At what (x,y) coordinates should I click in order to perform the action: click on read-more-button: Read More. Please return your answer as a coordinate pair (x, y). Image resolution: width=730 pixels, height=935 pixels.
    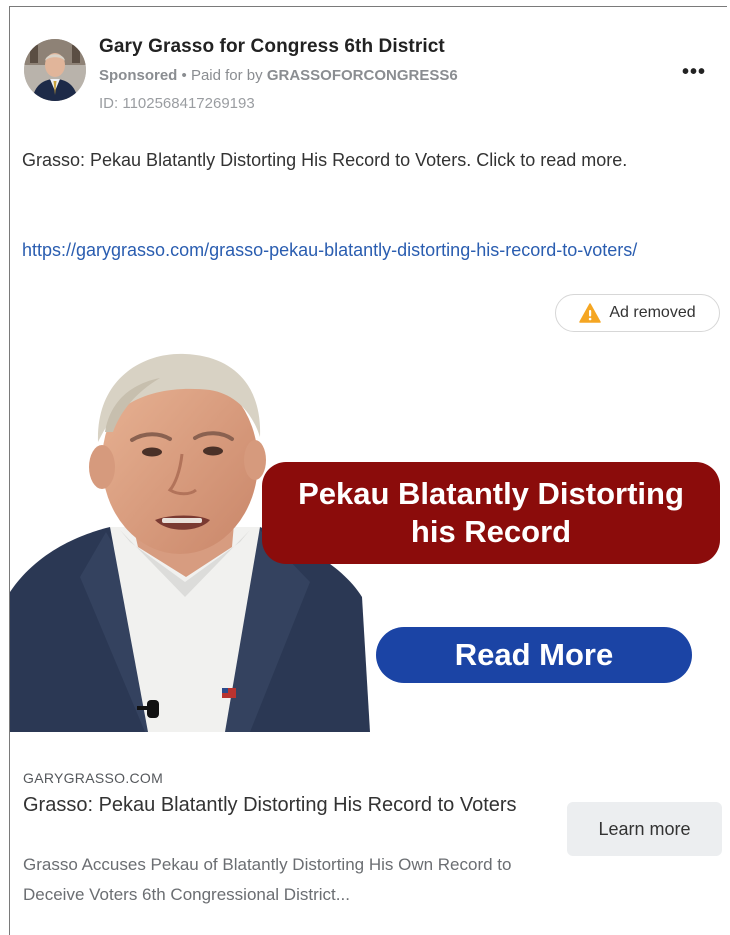
    Looking at the image, I should click on (534, 655).